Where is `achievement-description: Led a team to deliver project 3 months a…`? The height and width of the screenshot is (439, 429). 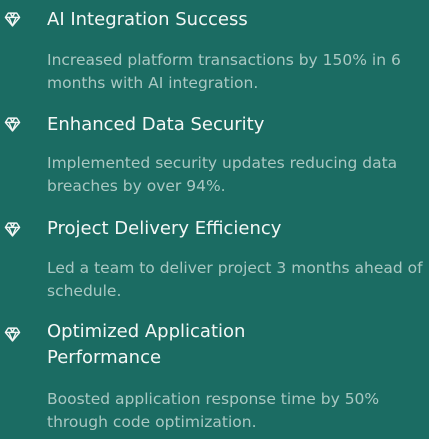 achievement-description: Led a team to deliver project 3 months a… is located at coordinates (235, 279).